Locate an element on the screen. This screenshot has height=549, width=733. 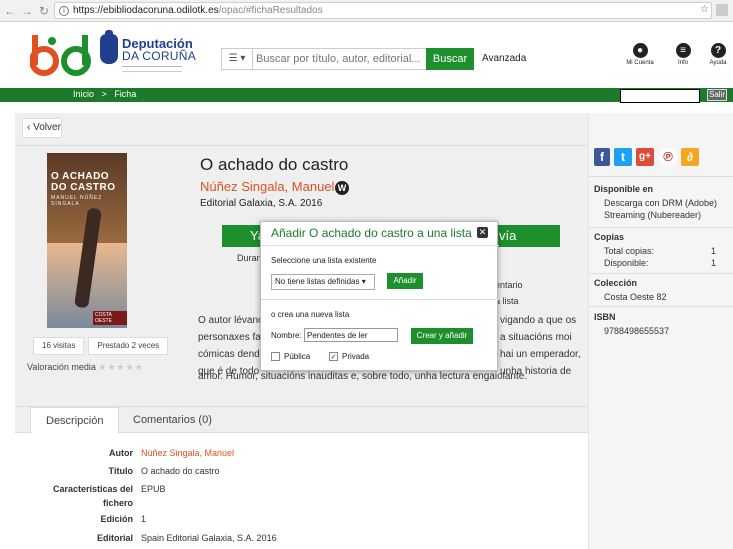
checkbox-checked-icon: ✓ is located at coordinates (333, 356).